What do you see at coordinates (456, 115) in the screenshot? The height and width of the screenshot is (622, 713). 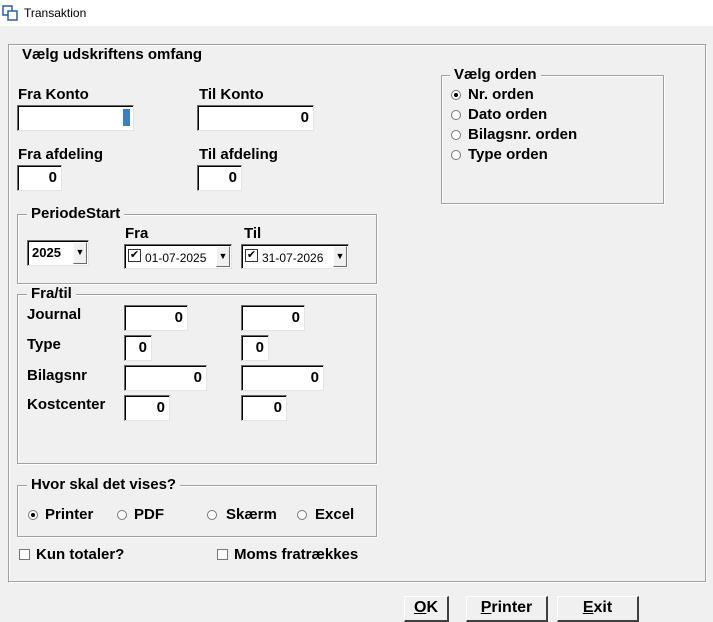 I see `order-dato-radio` at bounding box center [456, 115].